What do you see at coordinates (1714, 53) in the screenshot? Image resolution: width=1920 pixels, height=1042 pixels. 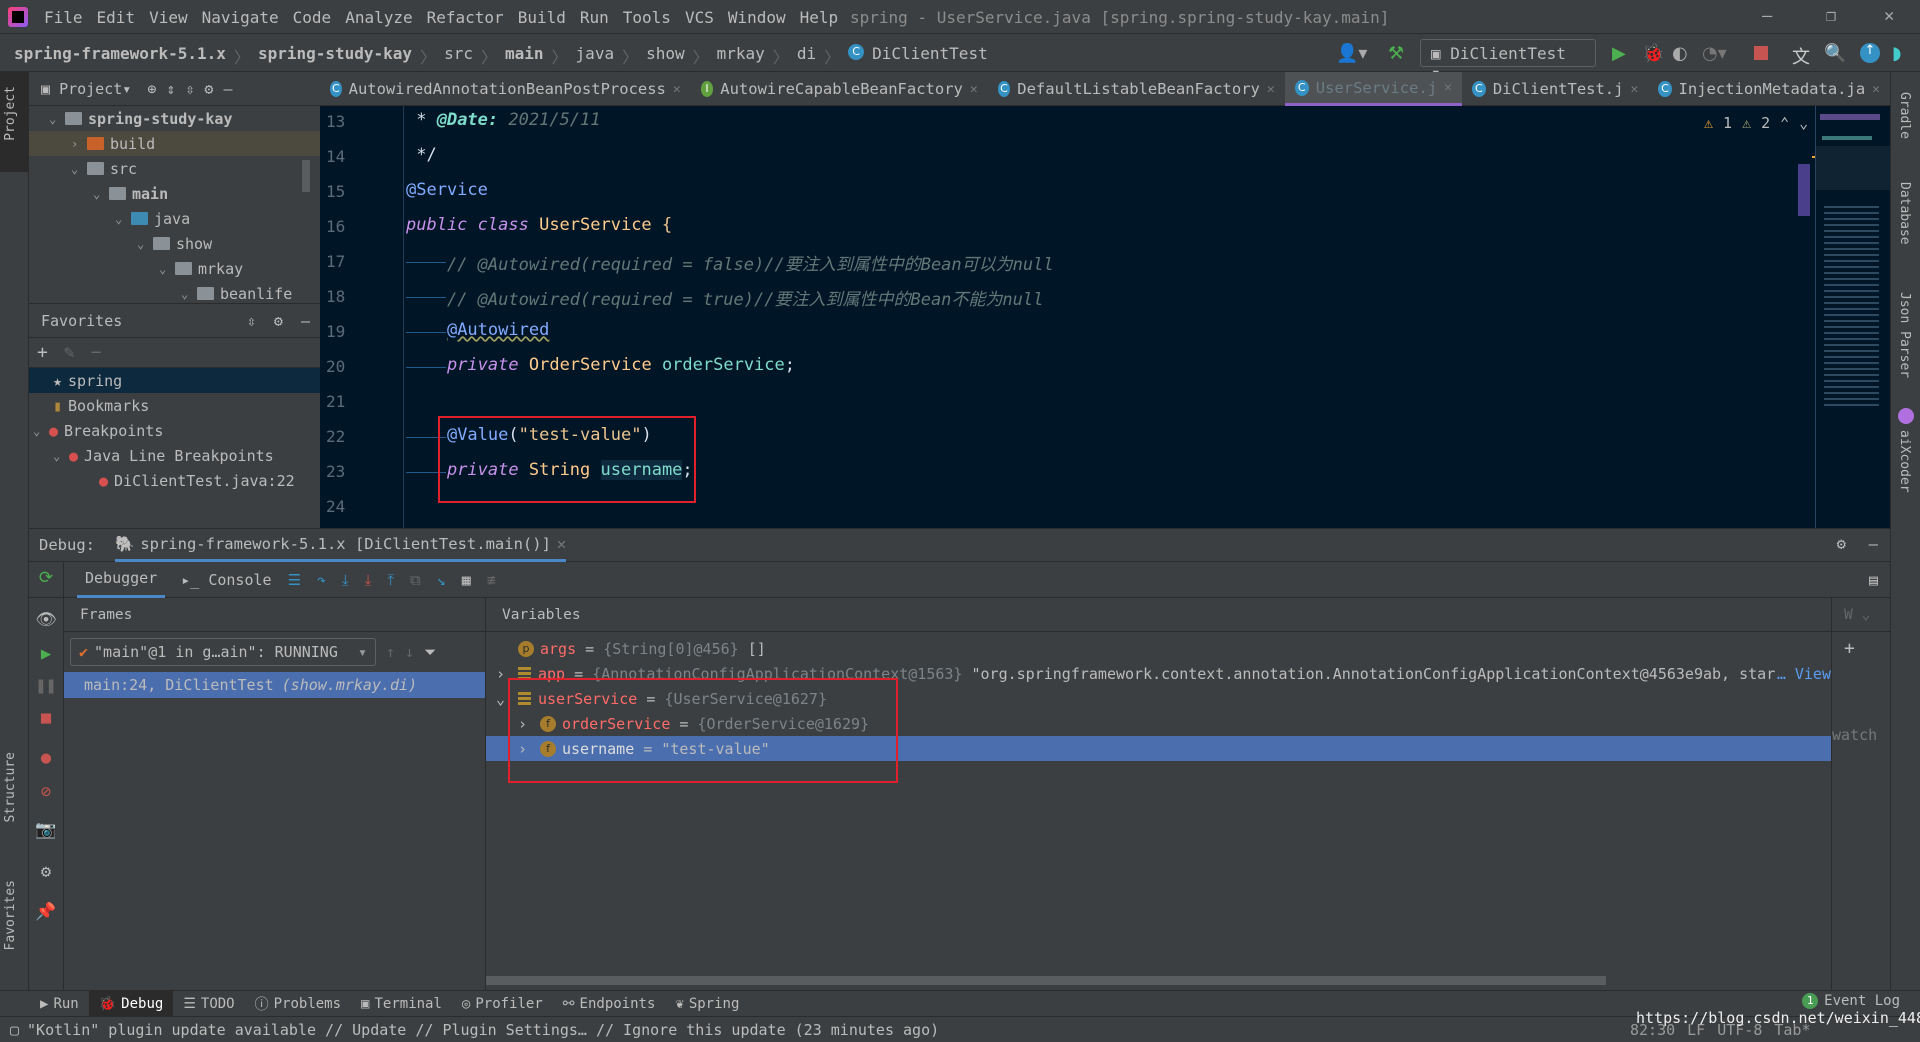 I see `profile-icon: ◔▾` at bounding box center [1714, 53].